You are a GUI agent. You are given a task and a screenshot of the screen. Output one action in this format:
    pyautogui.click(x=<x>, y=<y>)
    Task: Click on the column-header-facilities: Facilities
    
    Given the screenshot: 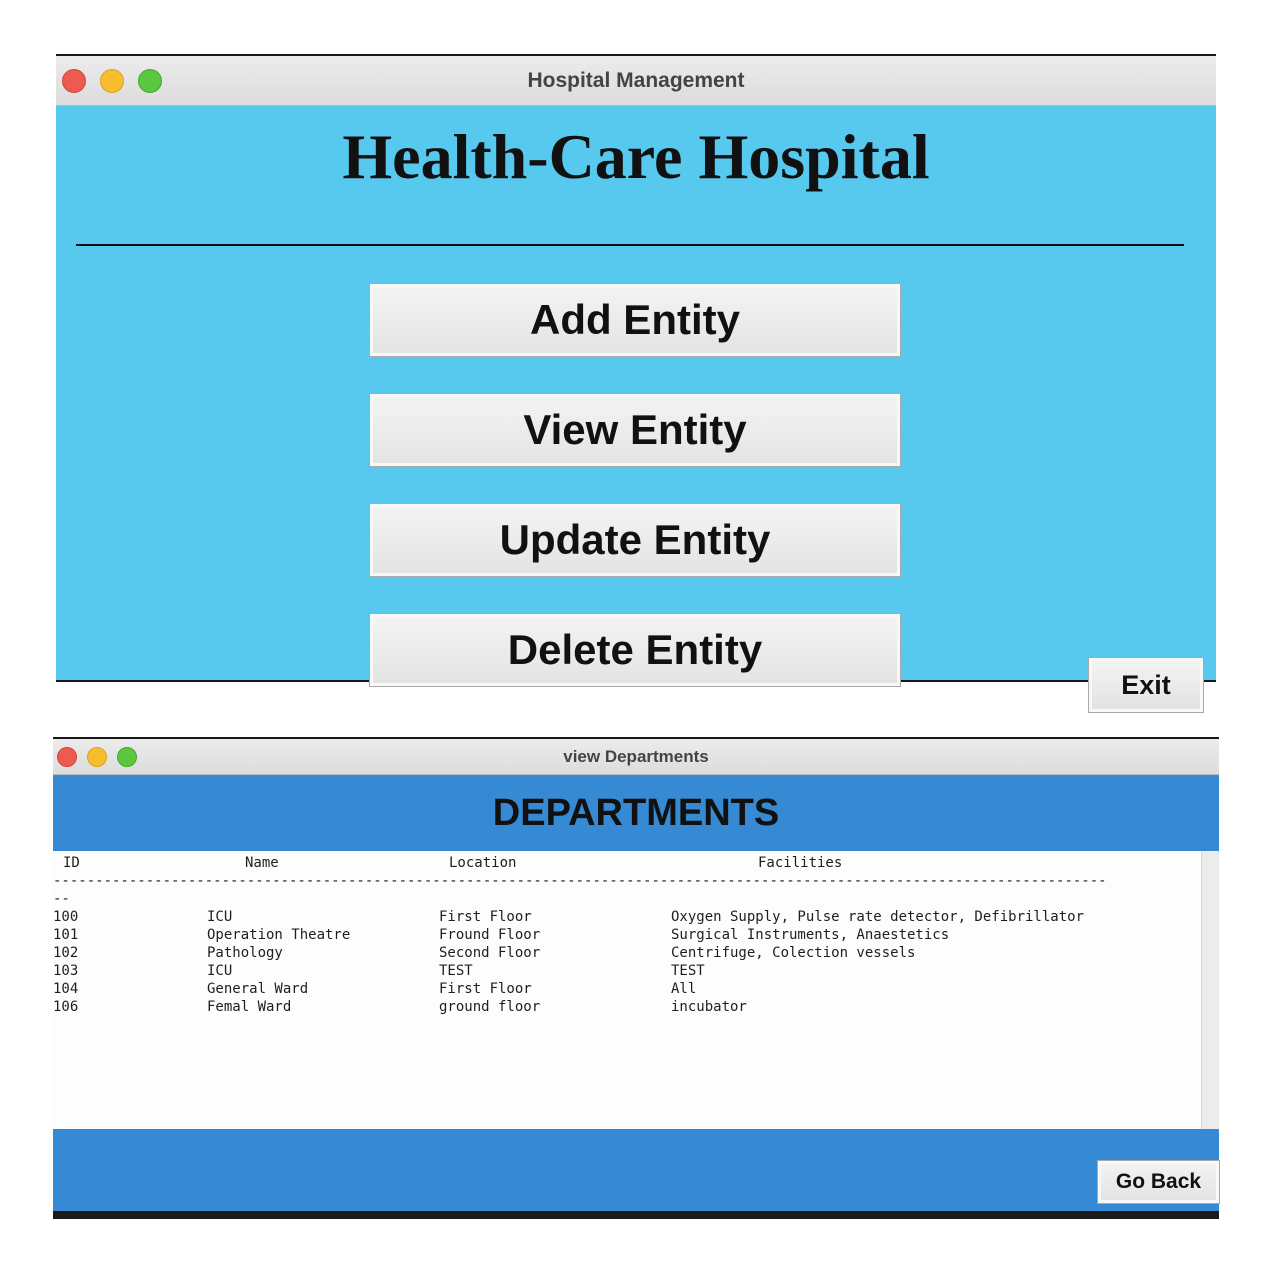 What is the action you would take?
    pyautogui.click(x=800, y=863)
    